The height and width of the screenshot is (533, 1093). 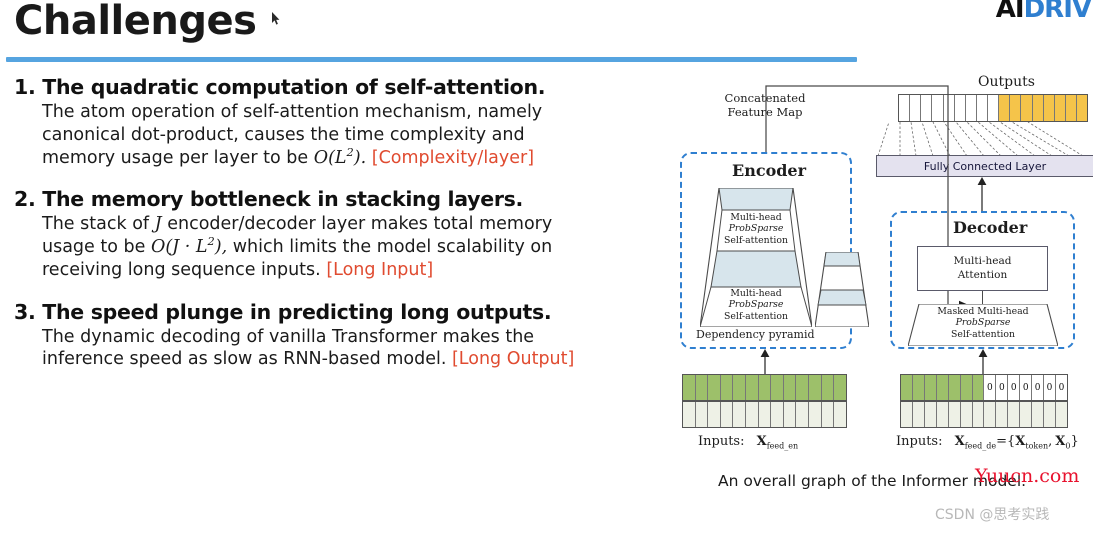 I want to click on challenge-tag: [Long Input], so click(x=380, y=269).